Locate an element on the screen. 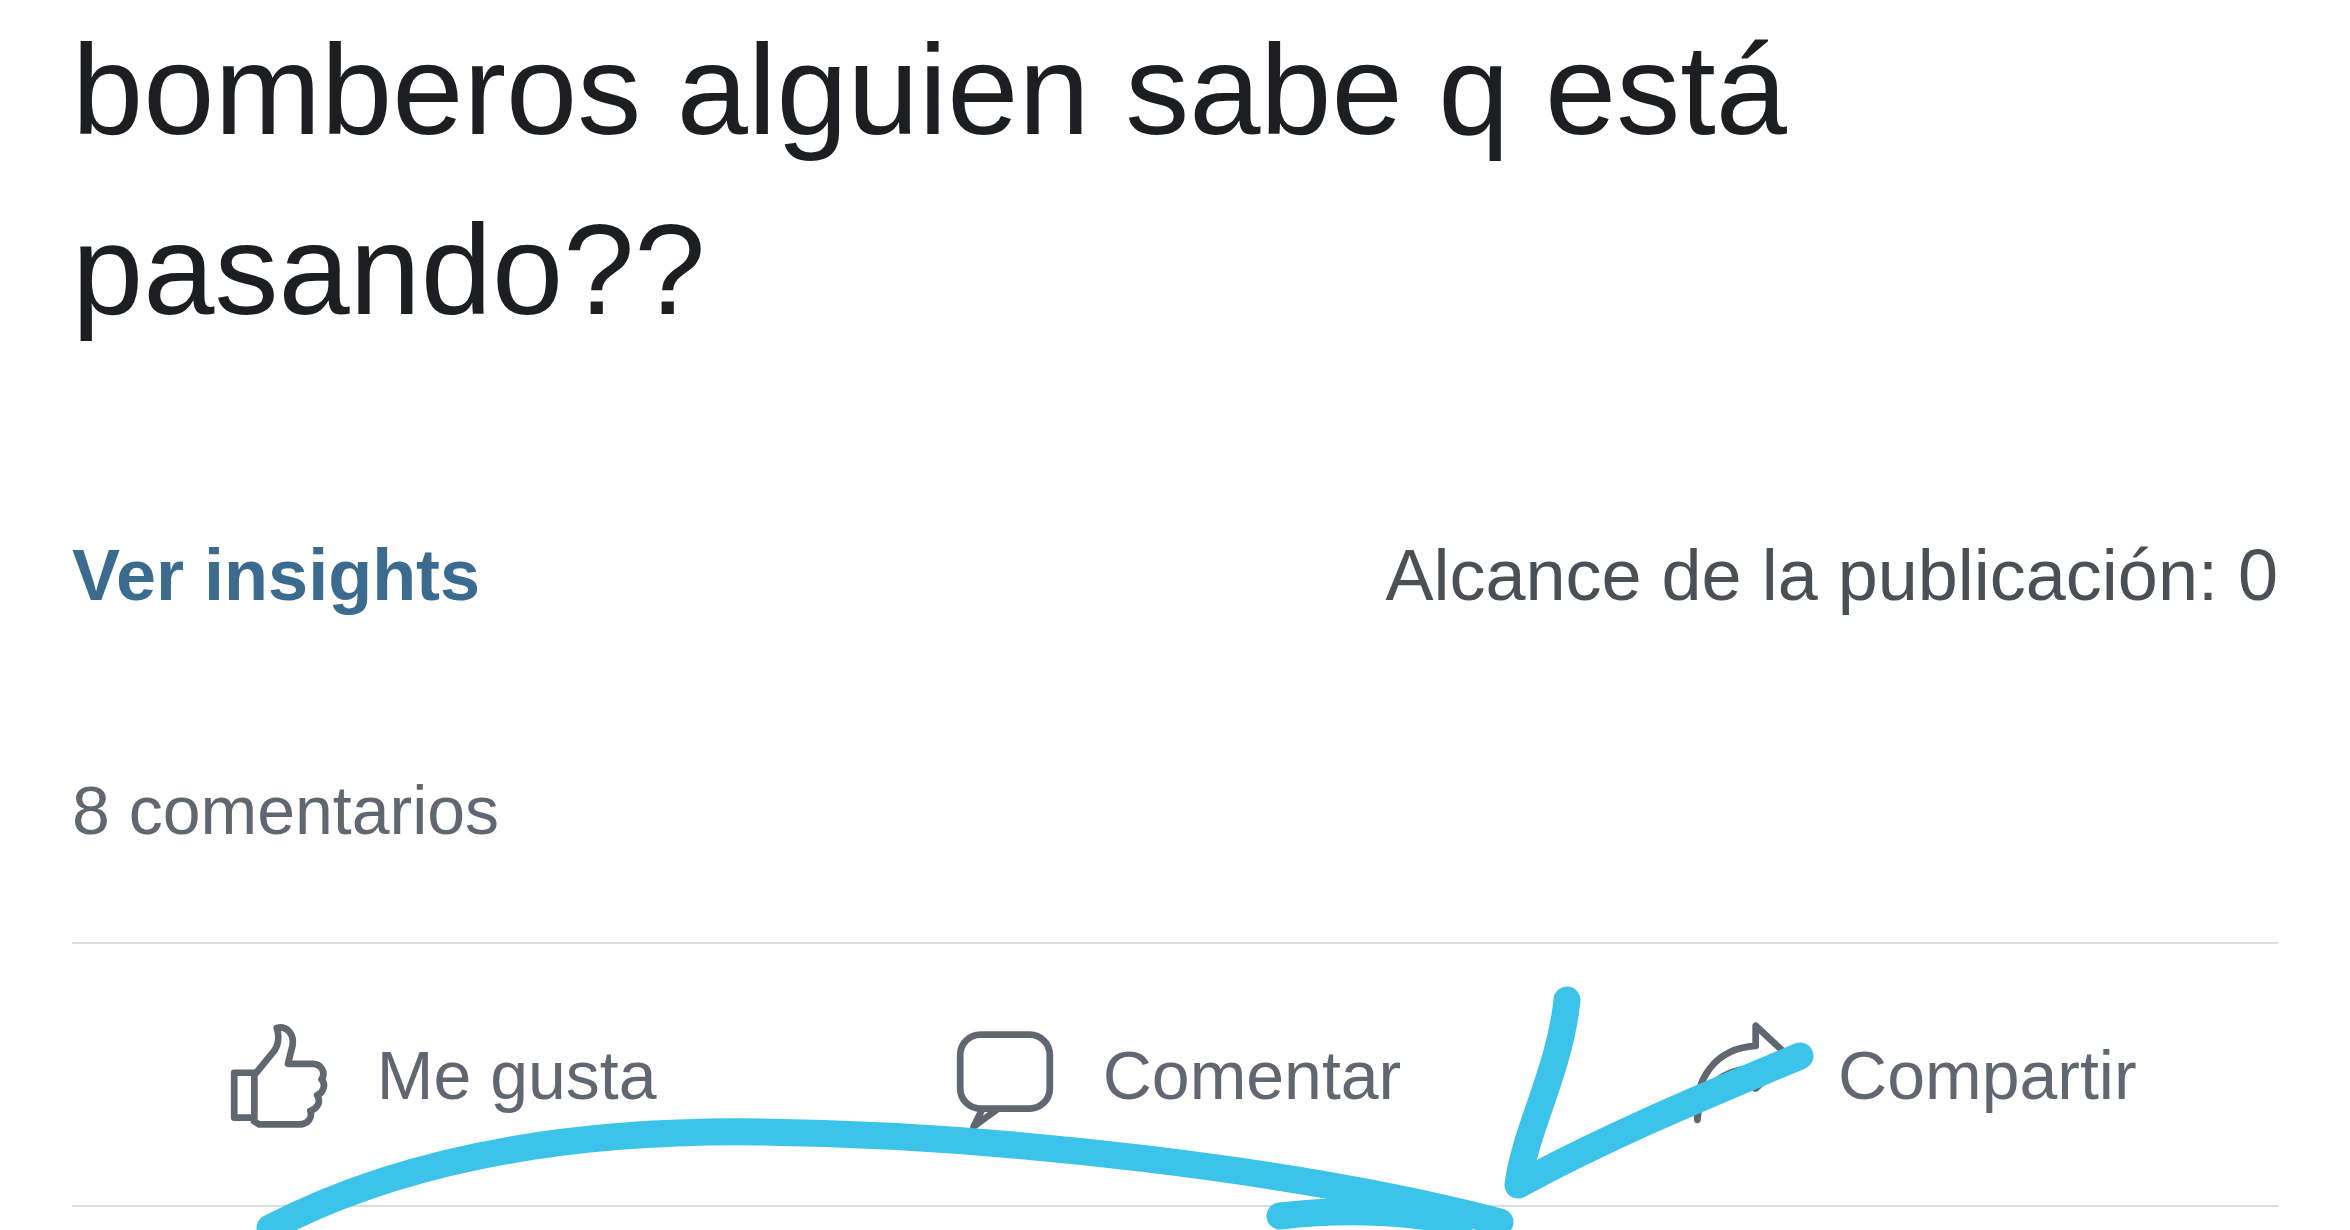  comment-button: Comentar is located at coordinates (1175, 1074).